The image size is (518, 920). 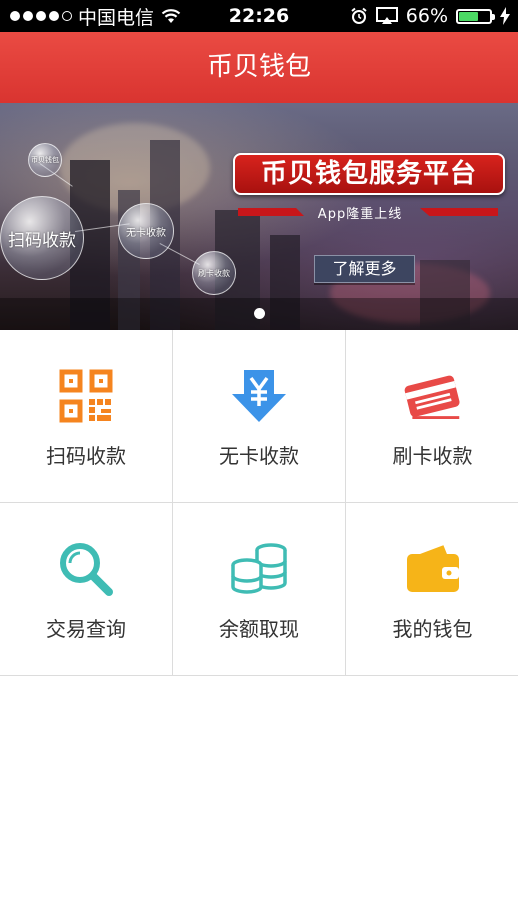 I want to click on grid-item-my-wallet: 我的钱包, so click(x=432, y=589).